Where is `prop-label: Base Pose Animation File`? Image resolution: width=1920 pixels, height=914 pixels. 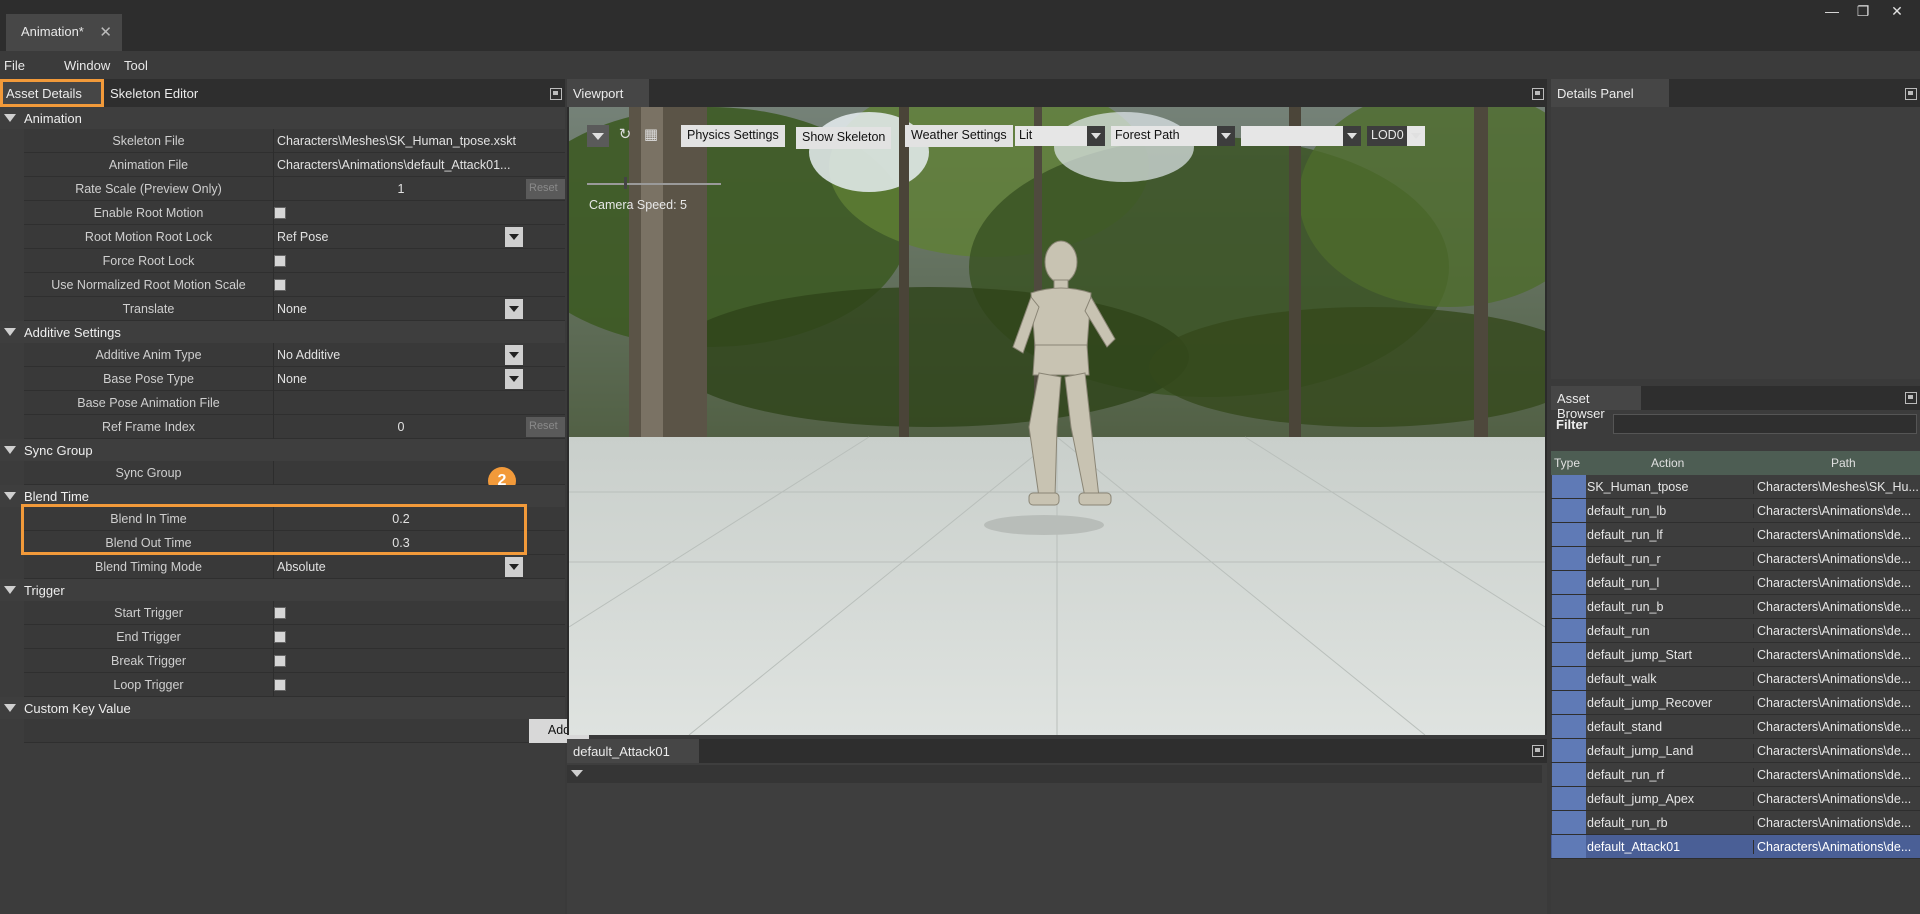
prop-label: Base Pose Animation File is located at coordinates (149, 403).